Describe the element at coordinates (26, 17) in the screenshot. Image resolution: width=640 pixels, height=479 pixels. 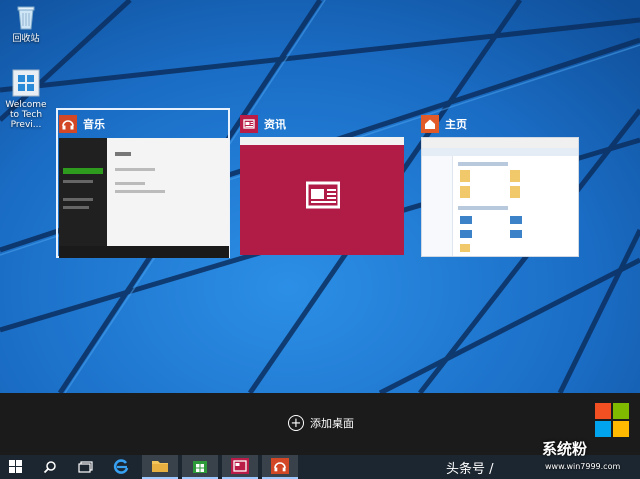
I see `recycle-bin-icon` at that location.